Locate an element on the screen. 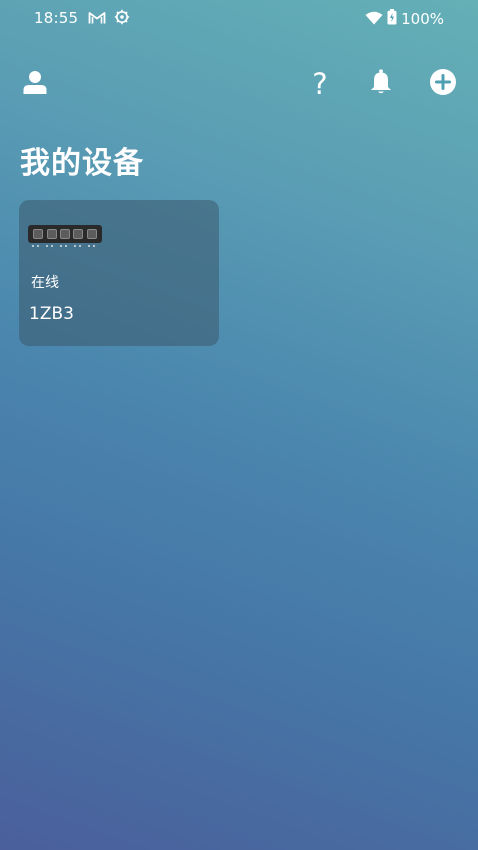  page-title: 我的设备 is located at coordinates (82, 163).